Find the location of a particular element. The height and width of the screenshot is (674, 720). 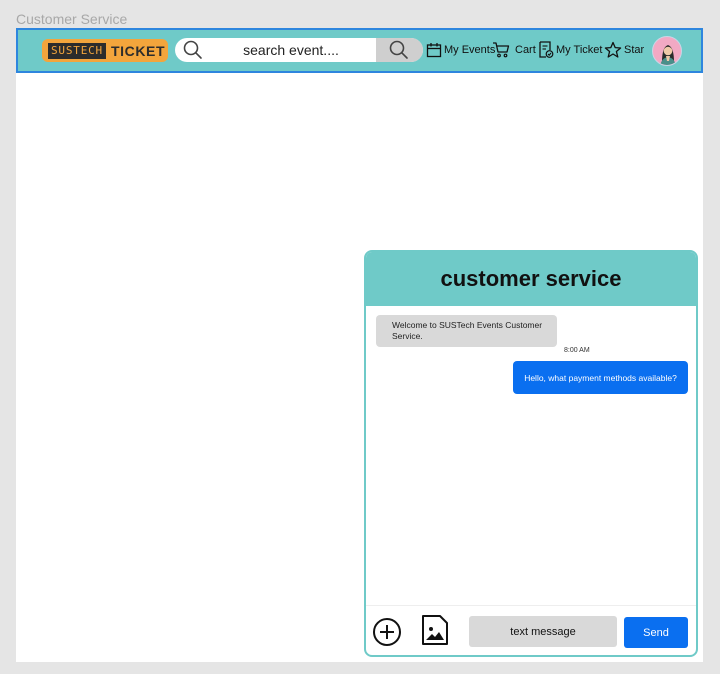

chat-header: customer service is located at coordinates (531, 279).